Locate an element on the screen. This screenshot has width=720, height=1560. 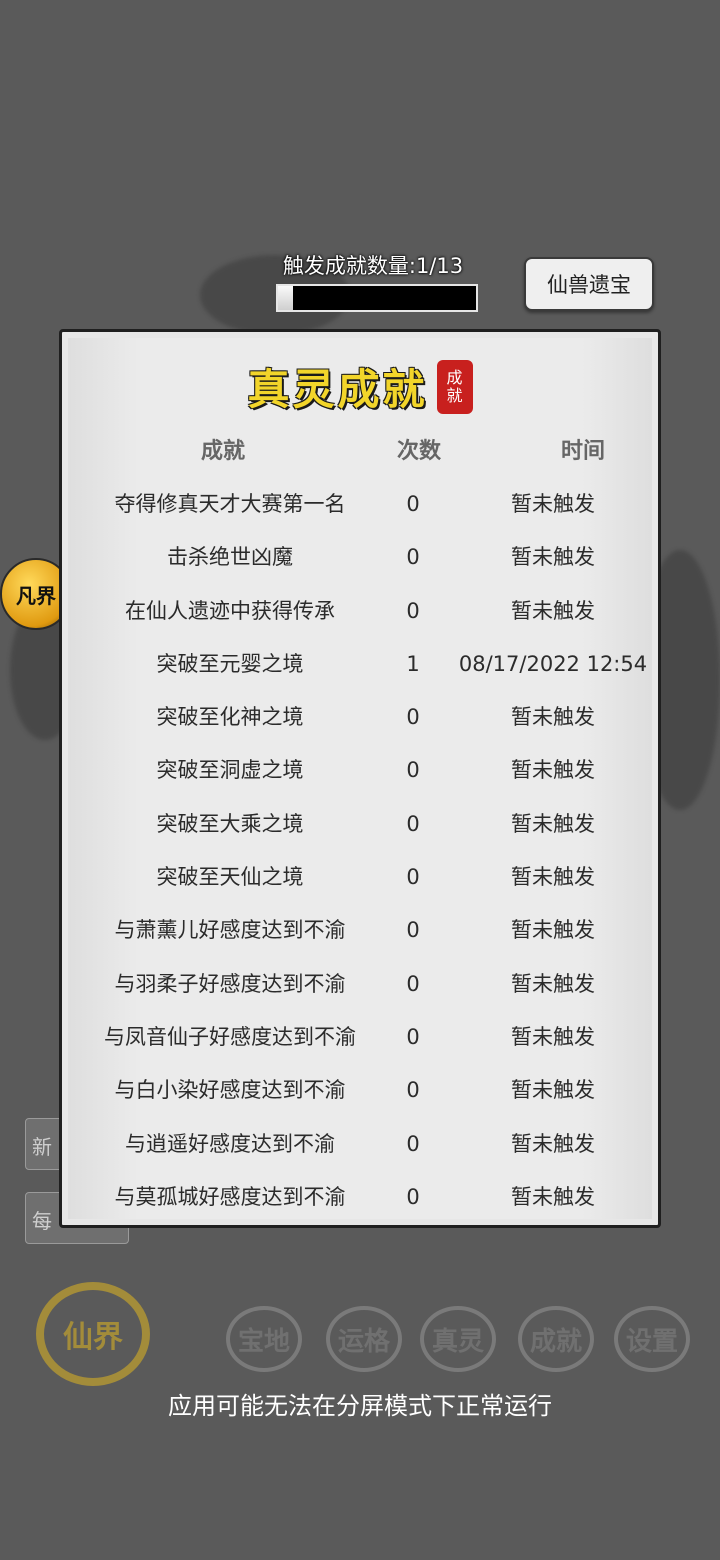
achievement-name: 突破至化神之境 is located at coordinates (230, 717).